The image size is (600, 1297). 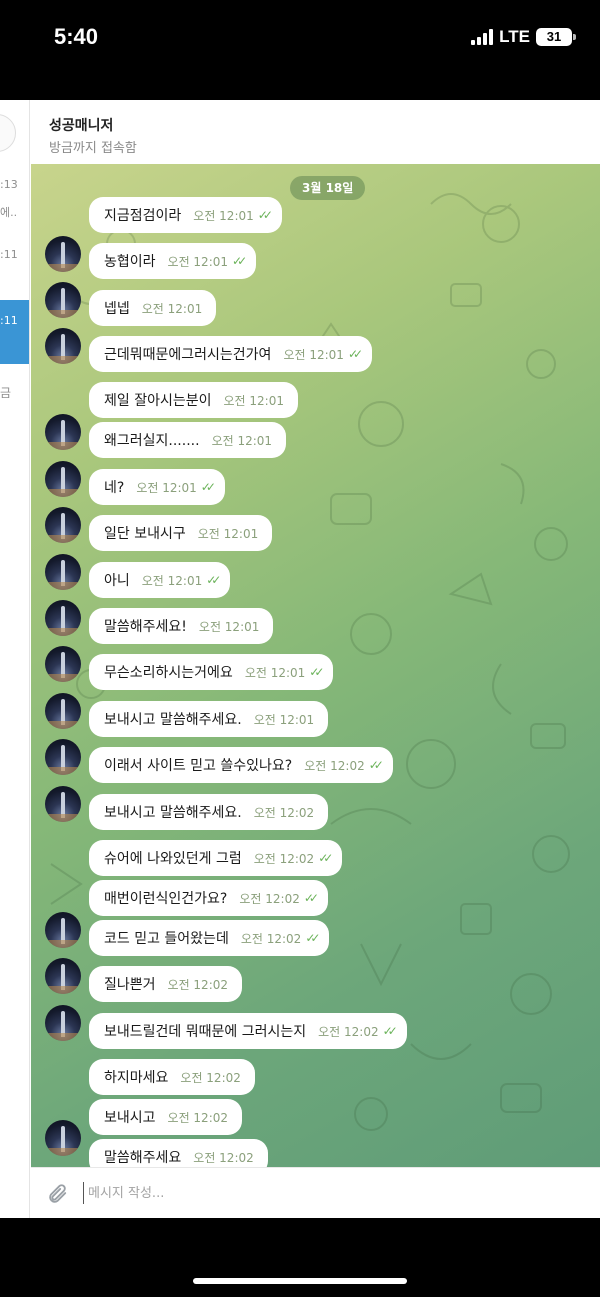 What do you see at coordinates (14, 332) in the screenshot?
I see `chat-list-item-selected: :11` at bounding box center [14, 332].